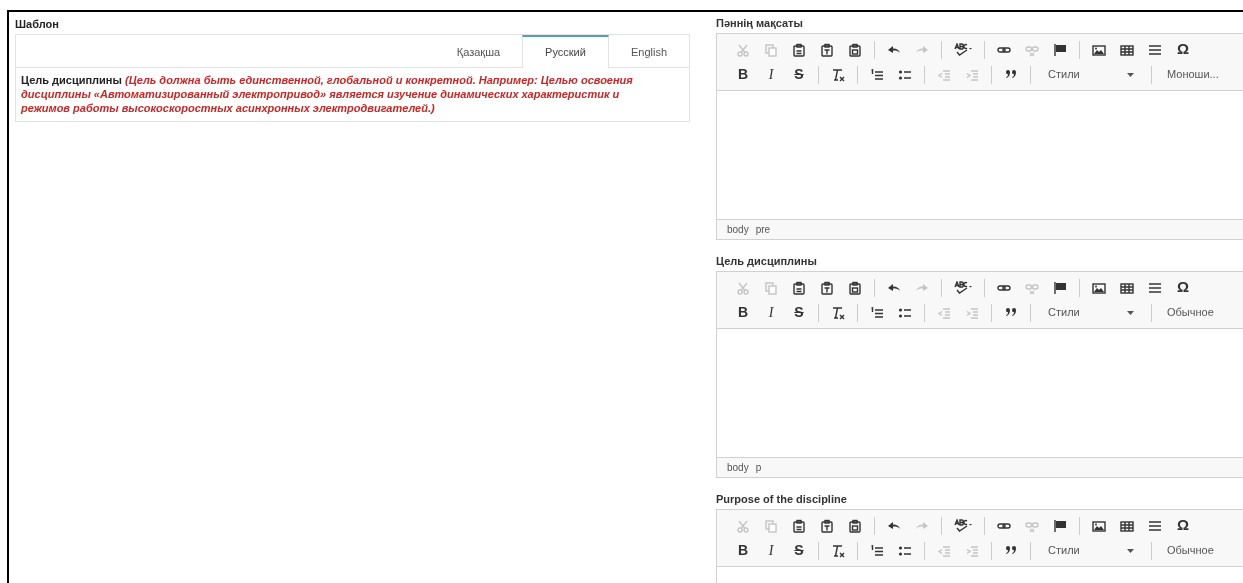  I want to click on section-title: Шаблон, so click(37, 24).